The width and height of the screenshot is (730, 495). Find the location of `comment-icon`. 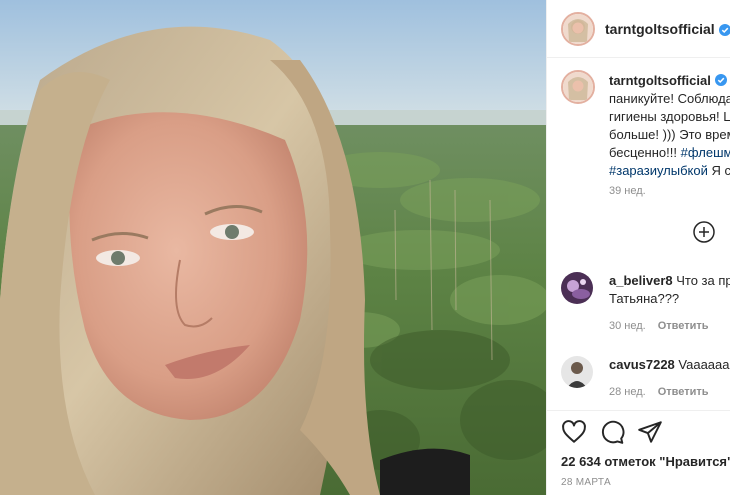

comment-icon is located at coordinates (612, 432).